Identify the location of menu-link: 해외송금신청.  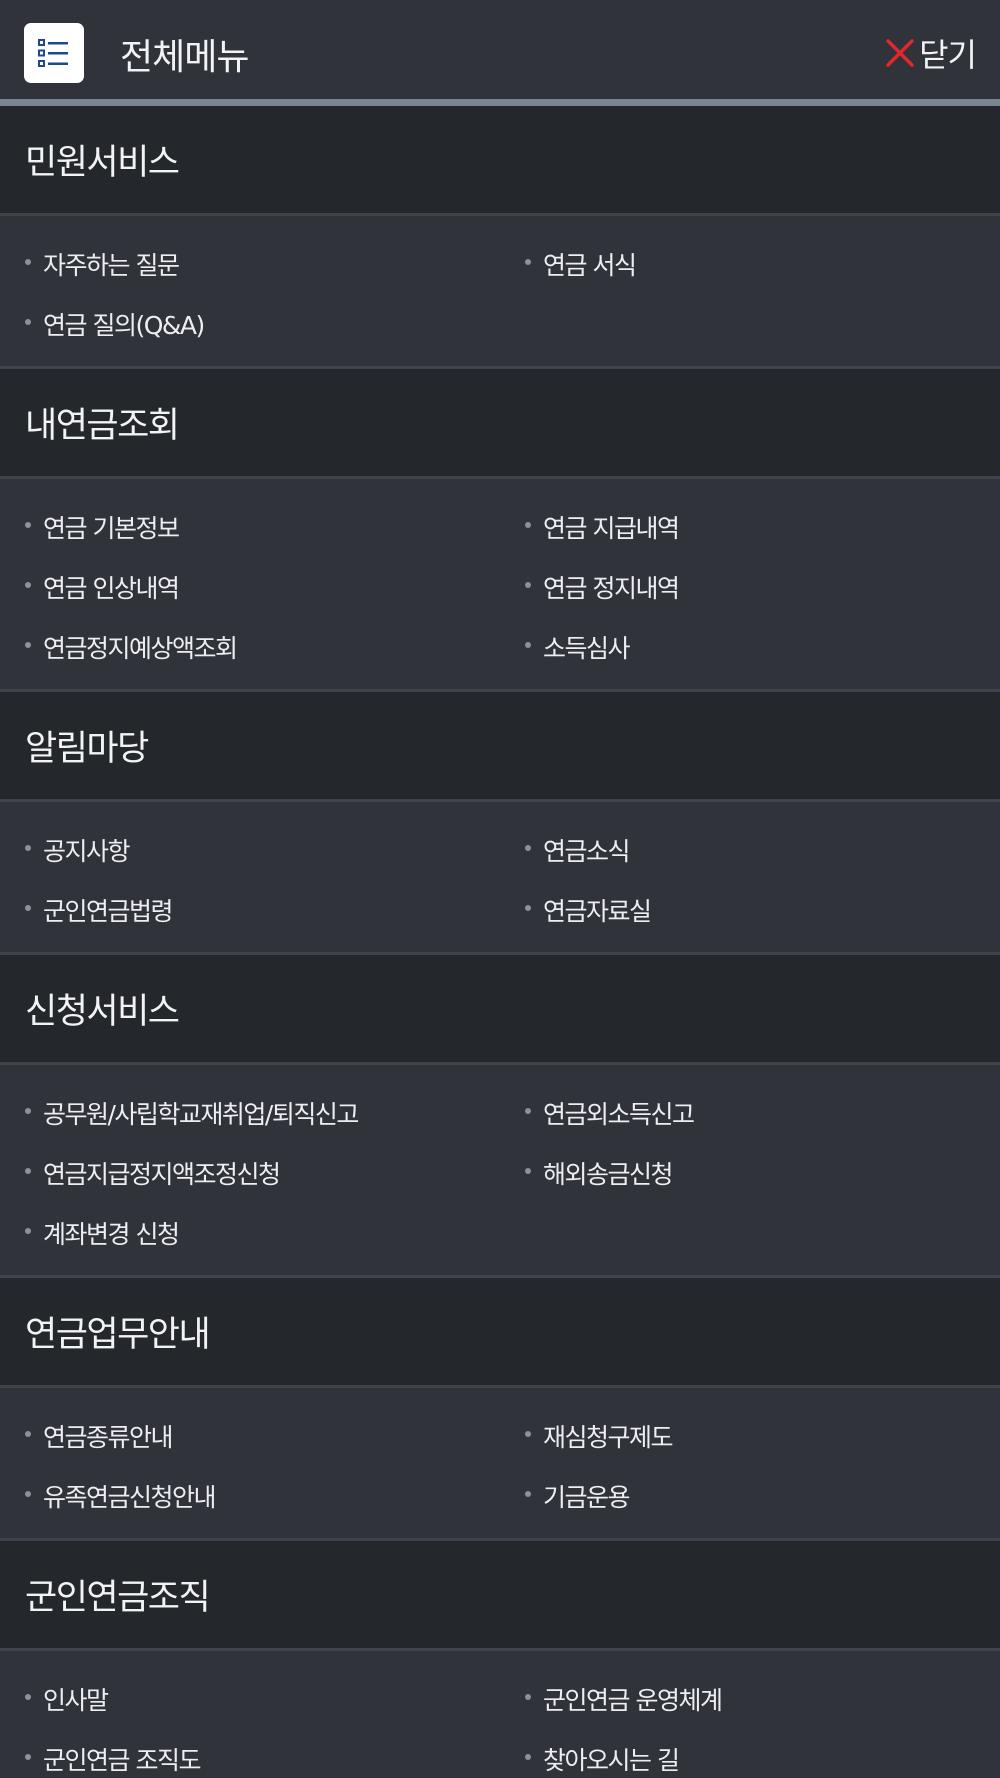
(750, 1173).